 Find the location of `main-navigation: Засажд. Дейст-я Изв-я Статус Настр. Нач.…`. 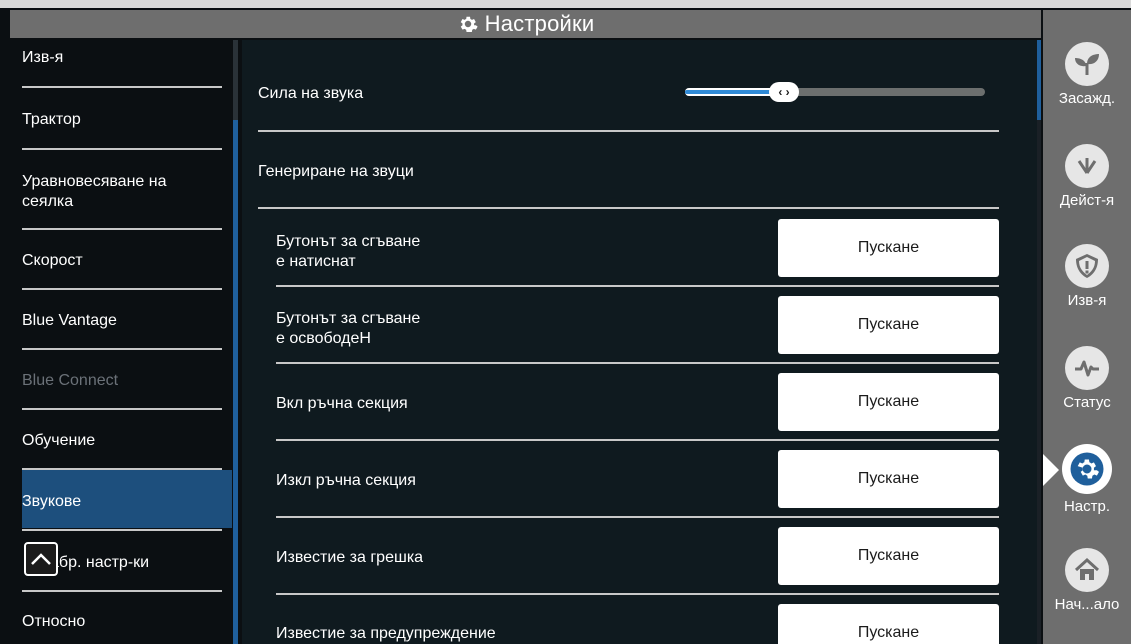

main-navigation: Засажд. Дейст-я Изв-я Статус Настр. Нач.… is located at coordinates (1087, 327).